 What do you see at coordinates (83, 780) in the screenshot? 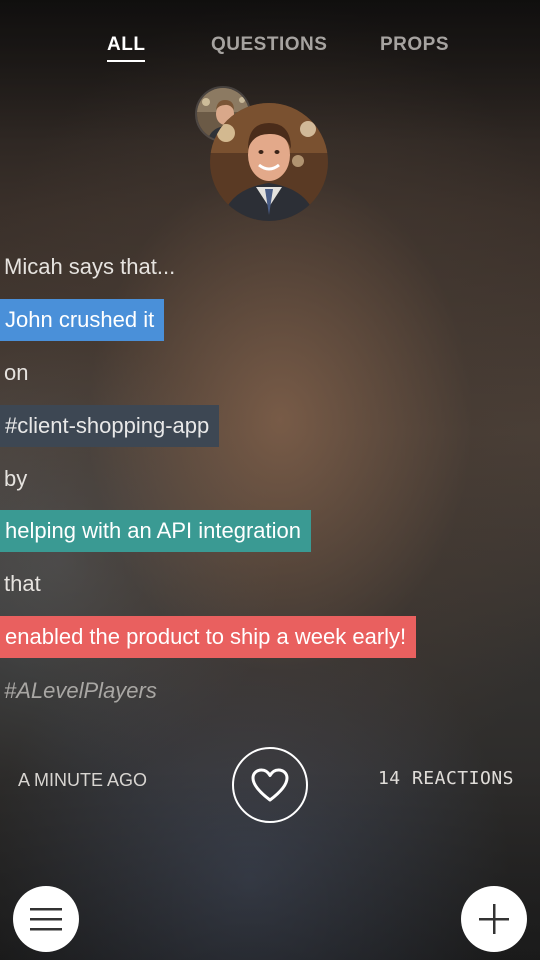
I see `timestamp: A MINUTE AGO` at bounding box center [83, 780].